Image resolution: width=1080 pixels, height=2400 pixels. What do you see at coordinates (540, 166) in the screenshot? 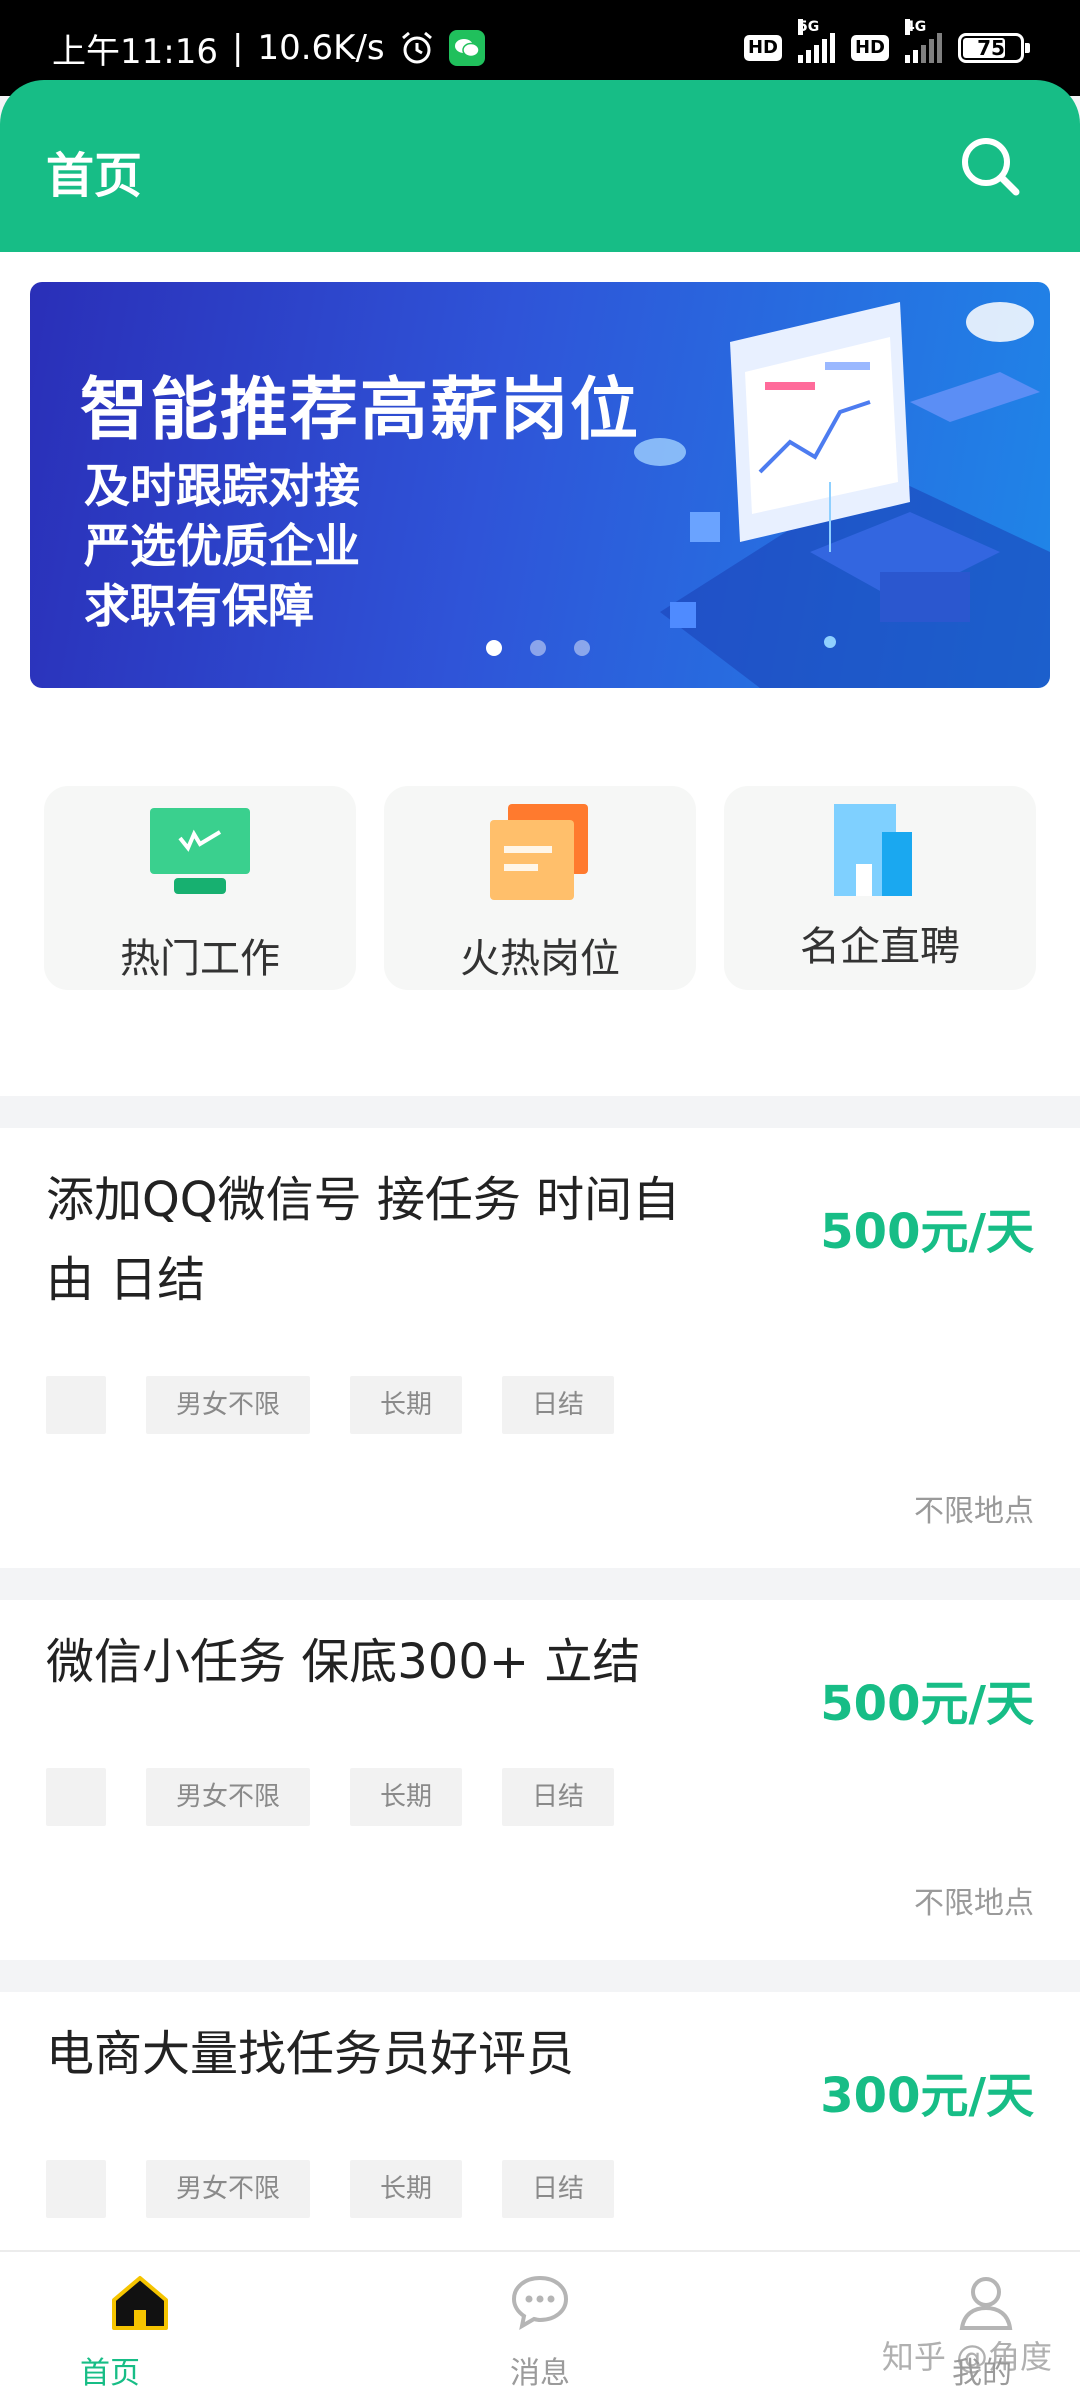
I see `app-header: 首页` at bounding box center [540, 166].